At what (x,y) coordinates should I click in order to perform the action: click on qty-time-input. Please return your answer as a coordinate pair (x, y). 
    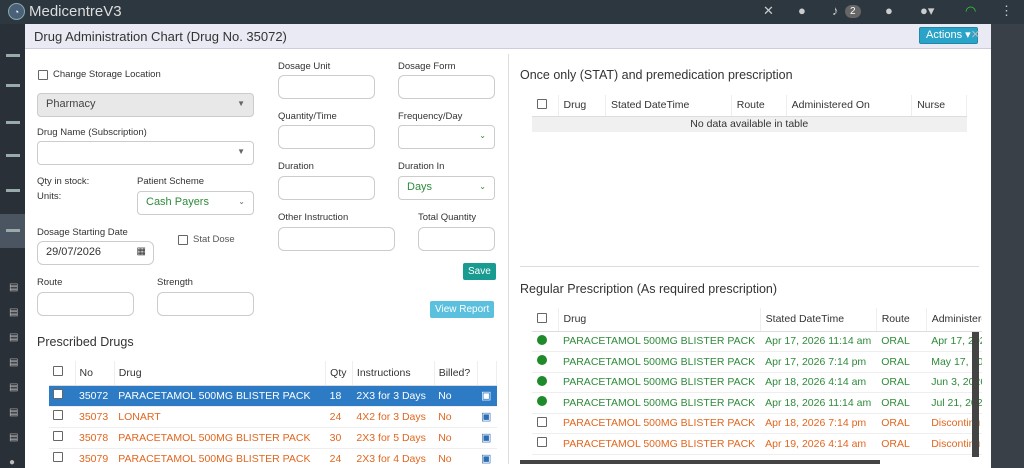
    Looking at the image, I should click on (326, 137).